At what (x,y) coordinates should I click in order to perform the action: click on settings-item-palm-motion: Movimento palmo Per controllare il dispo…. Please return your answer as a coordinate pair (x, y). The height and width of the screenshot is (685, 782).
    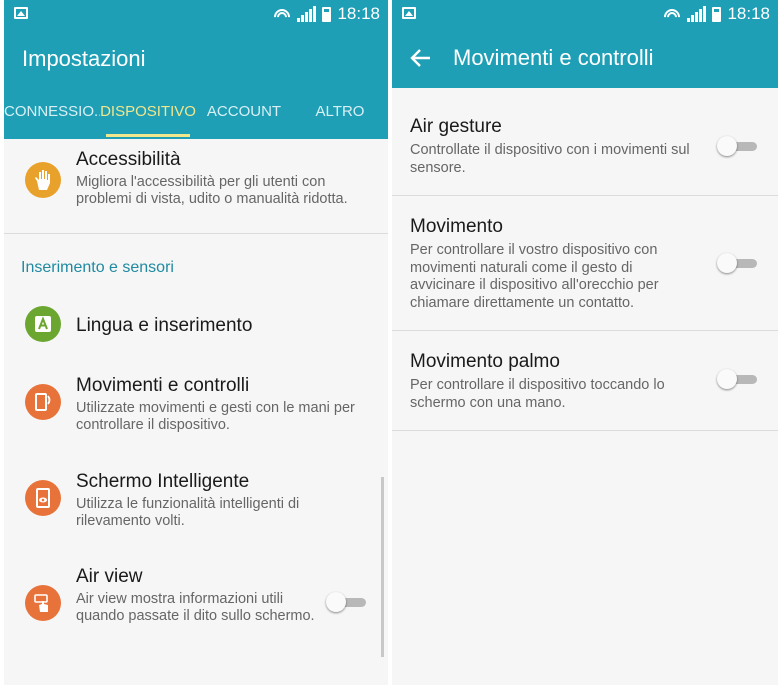
    Looking at the image, I should click on (585, 380).